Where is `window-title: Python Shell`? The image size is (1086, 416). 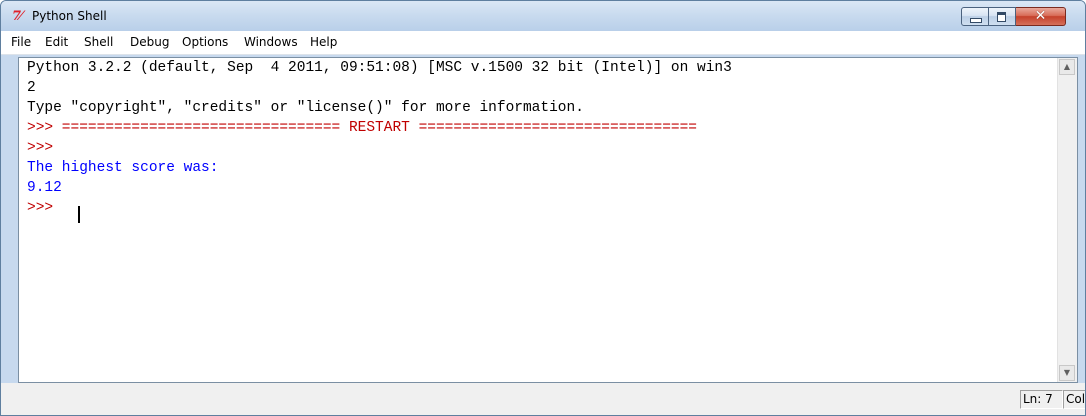
window-title: Python Shell is located at coordinates (69, 16).